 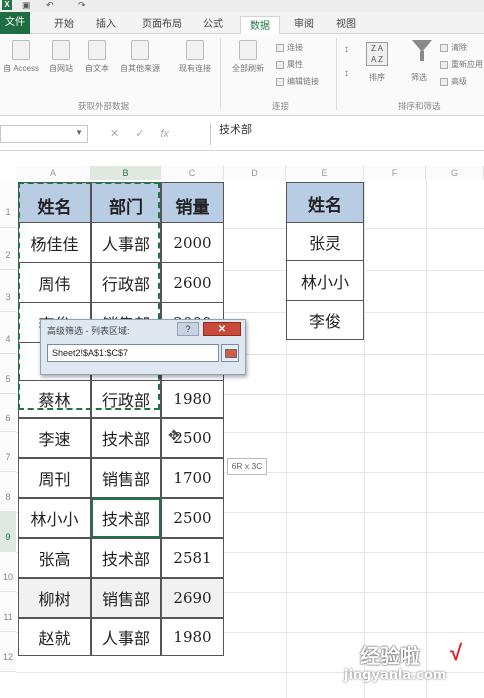 What do you see at coordinates (325, 203) in the screenshot?
I see `criteria-header: 姓名` at bounding box center [325, 203].